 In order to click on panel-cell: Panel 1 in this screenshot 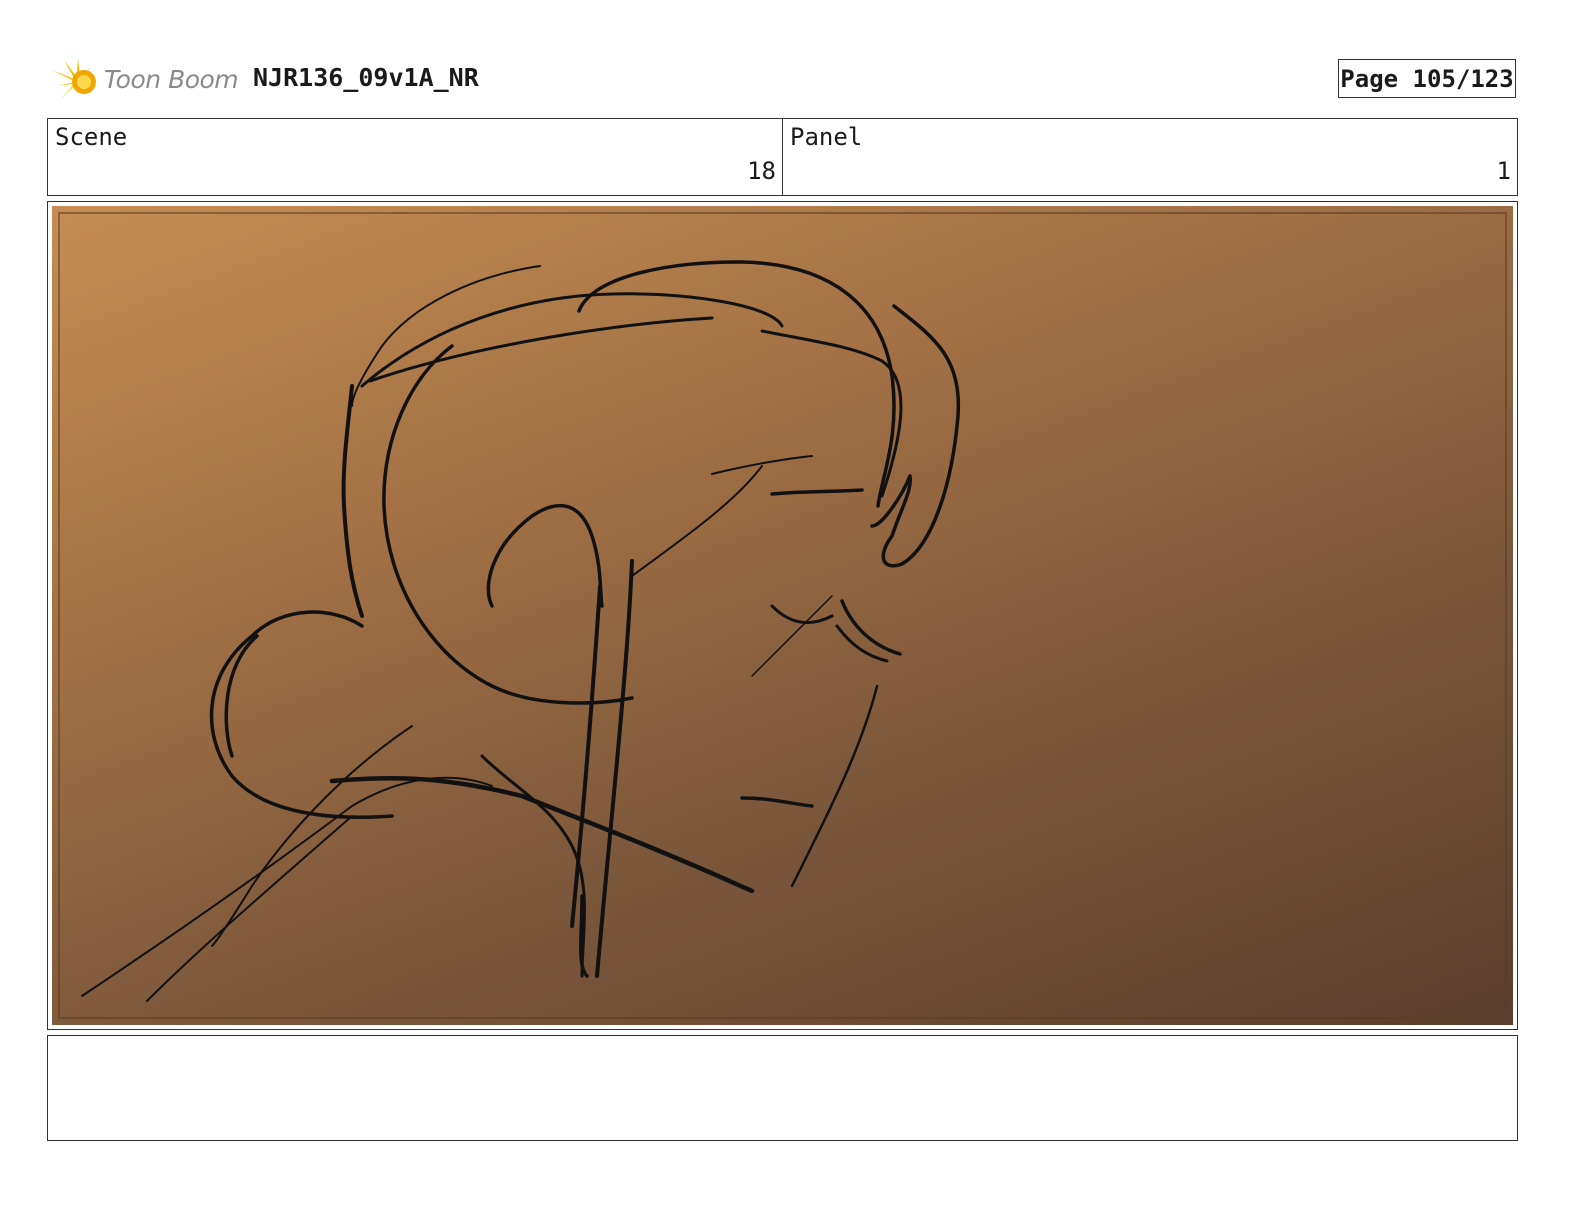, I will do `click(1149, 157)`.